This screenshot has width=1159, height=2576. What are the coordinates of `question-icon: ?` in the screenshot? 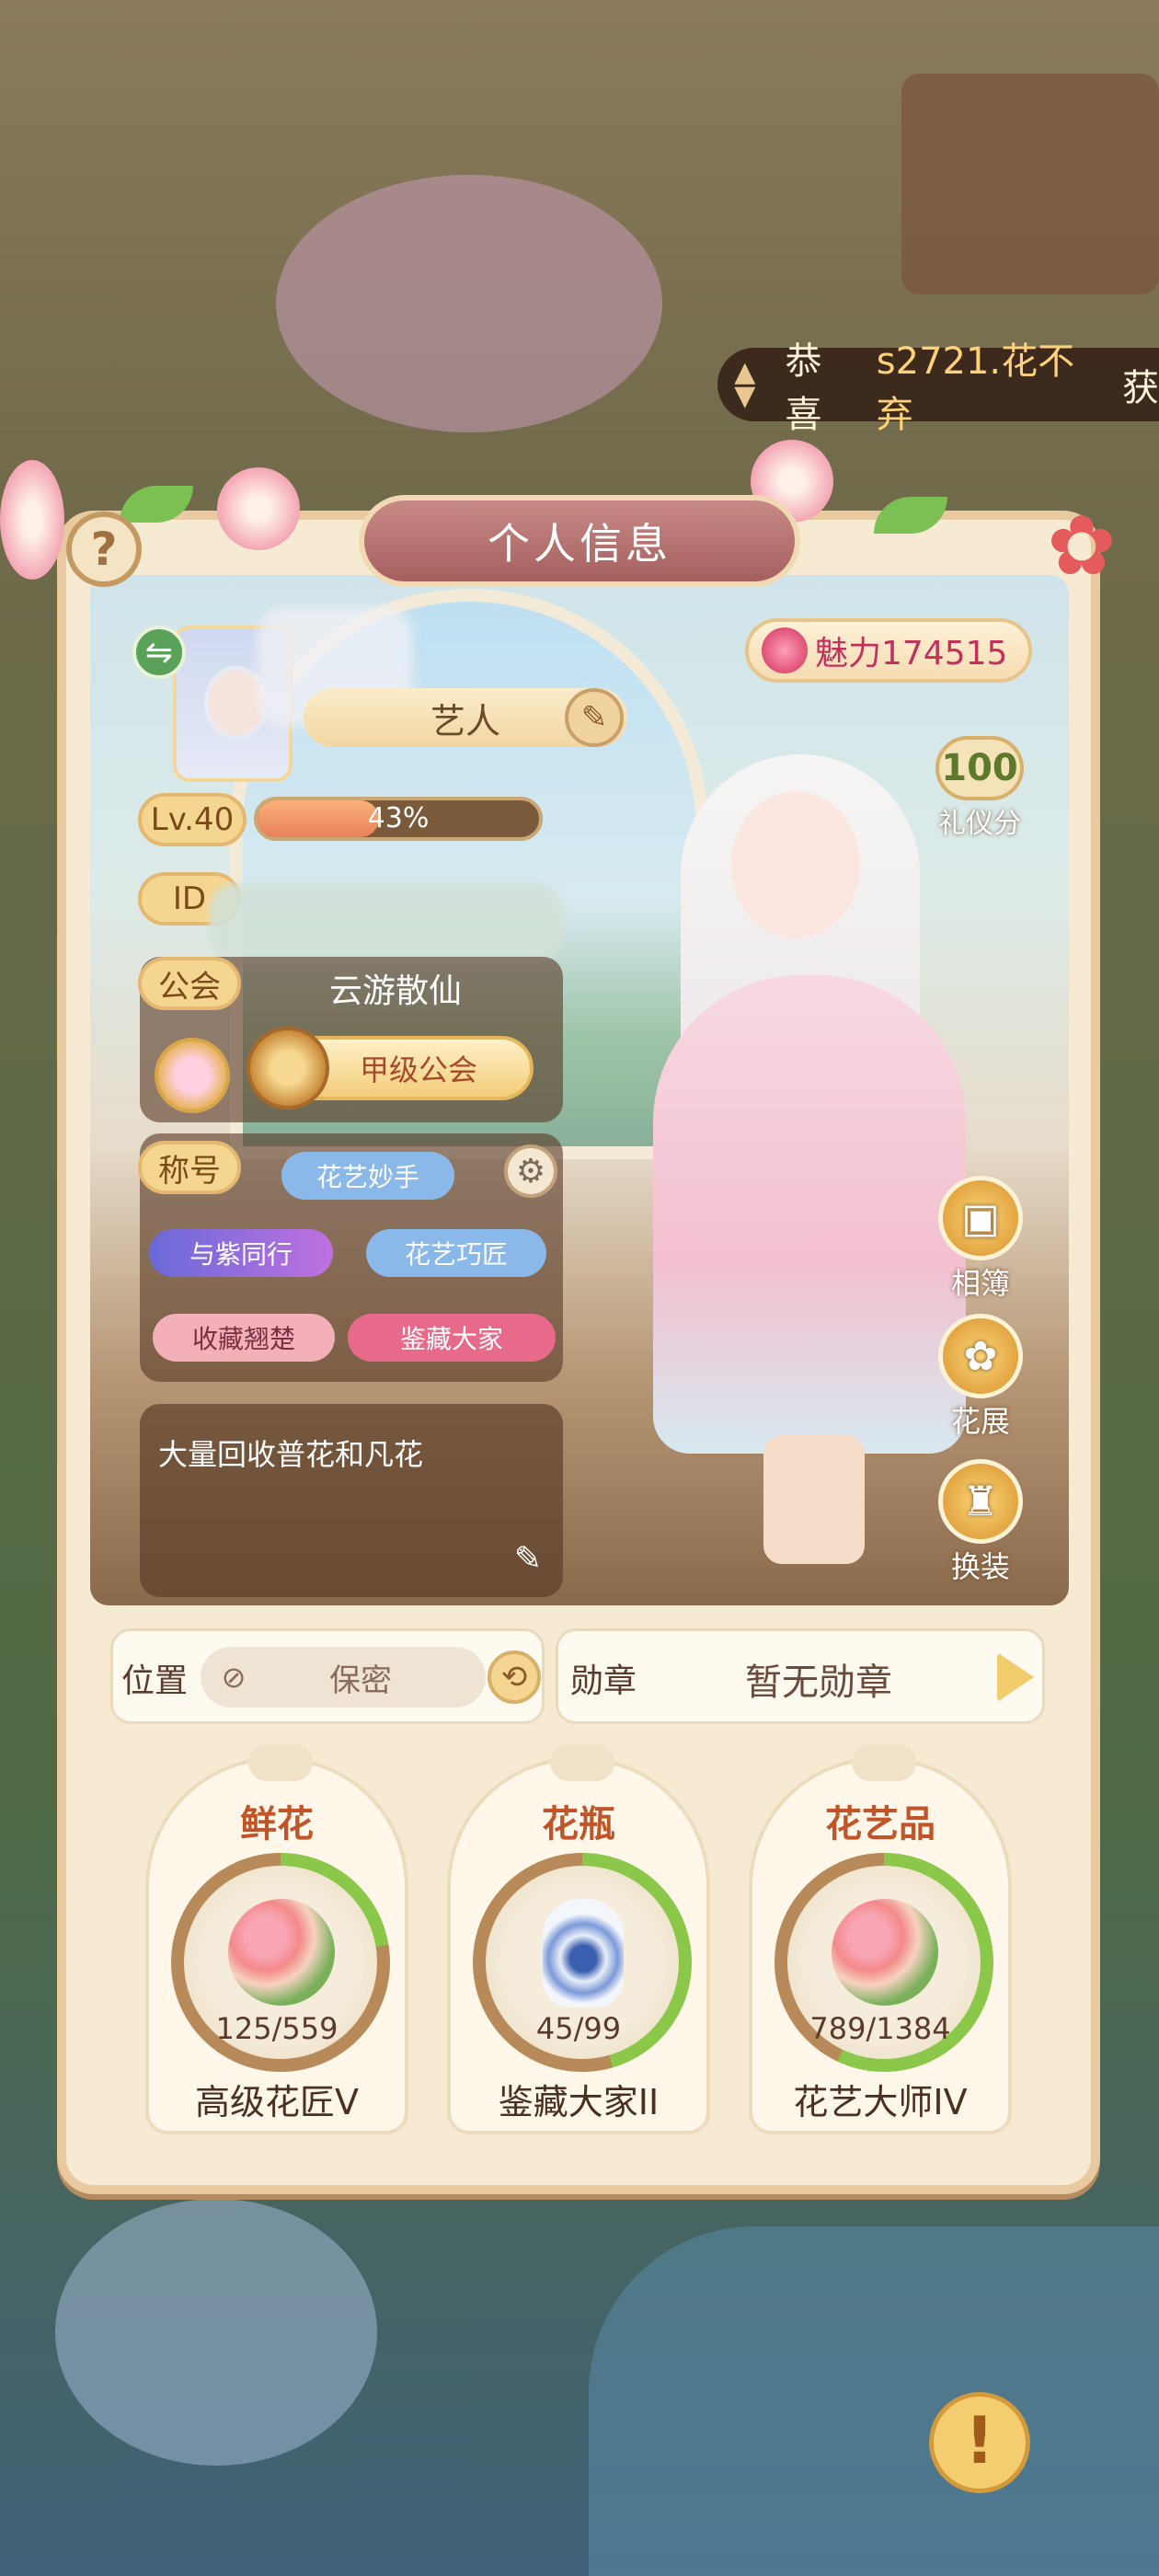 It's located at (104, 549).